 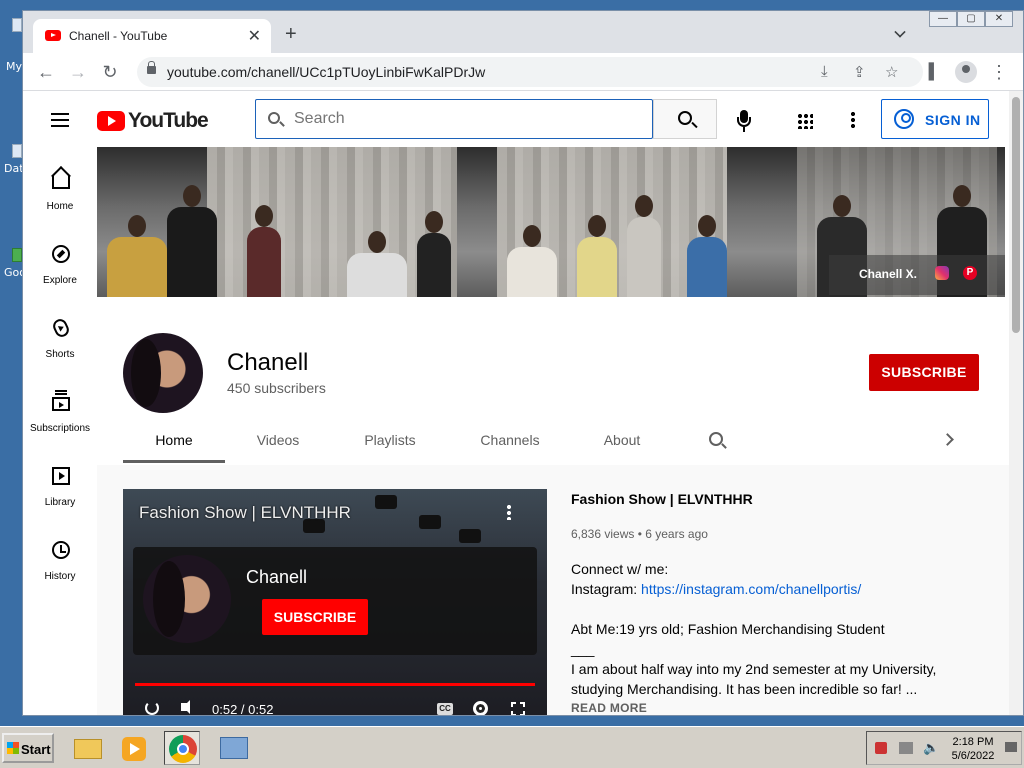 I want to click on maximize-button: ▢, so click(x=971, y=19).